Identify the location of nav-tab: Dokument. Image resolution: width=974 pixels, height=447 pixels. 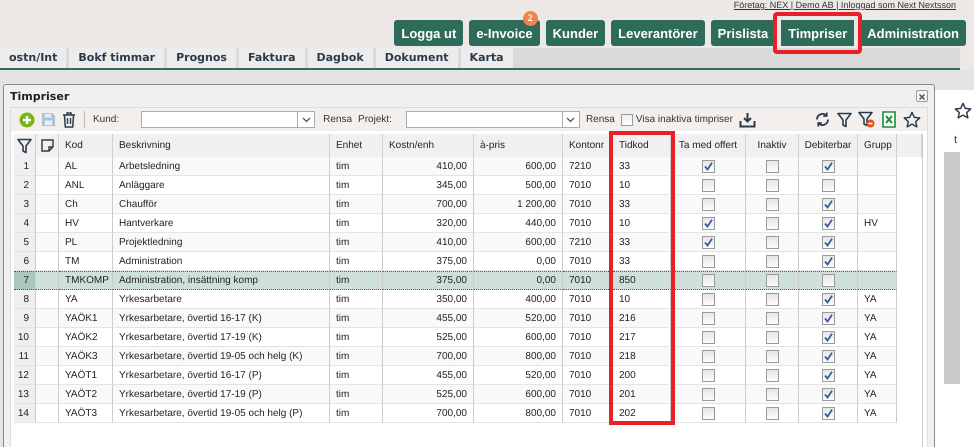
(417, 58).